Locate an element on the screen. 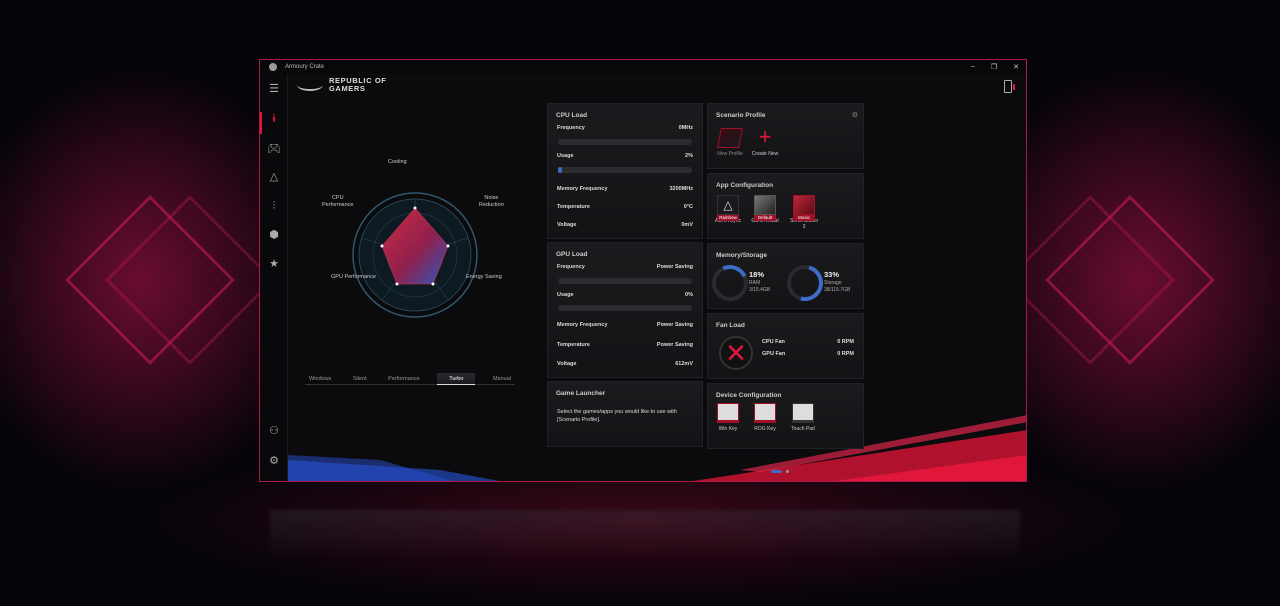 Image resolution: width=1280 pixels, height=606 pixels. sonic-studio-label-2: 3 is located at coordinates (804, 227).